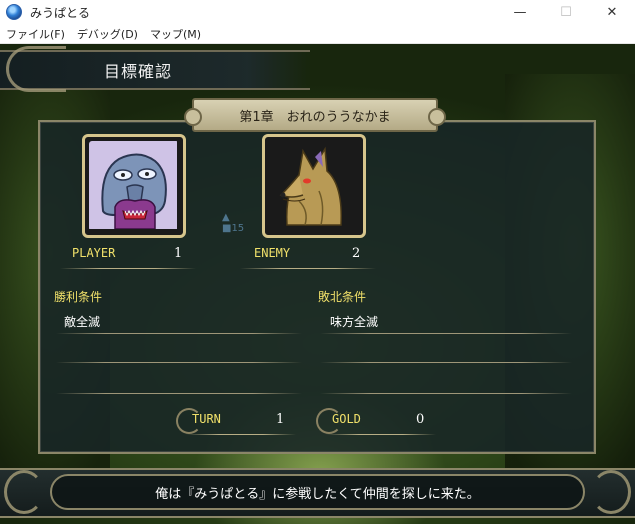  I want to click on maximize-button: ☐, so click(566, 12).